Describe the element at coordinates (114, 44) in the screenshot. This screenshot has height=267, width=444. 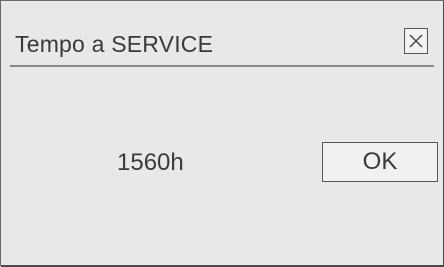
I see `dialog-title: Tempo a SERVICE` at that location.